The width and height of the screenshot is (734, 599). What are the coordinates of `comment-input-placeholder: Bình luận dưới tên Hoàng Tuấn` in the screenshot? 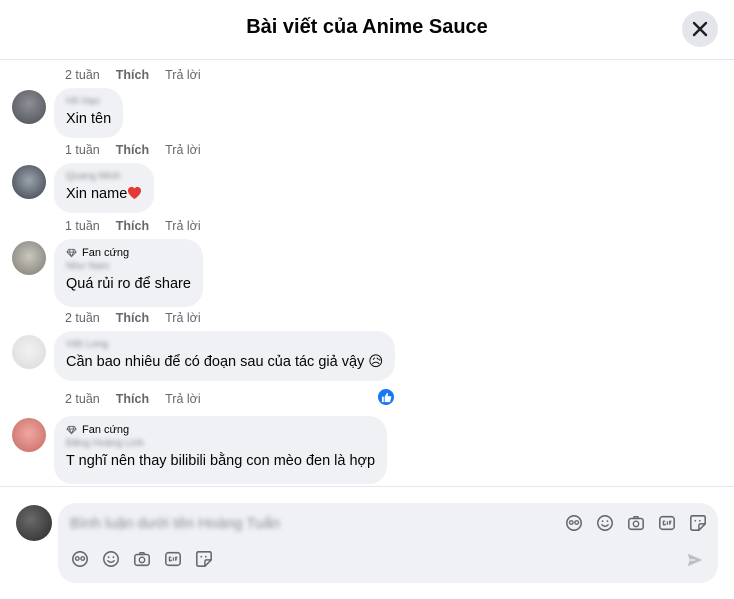 It's located at (175, 523).